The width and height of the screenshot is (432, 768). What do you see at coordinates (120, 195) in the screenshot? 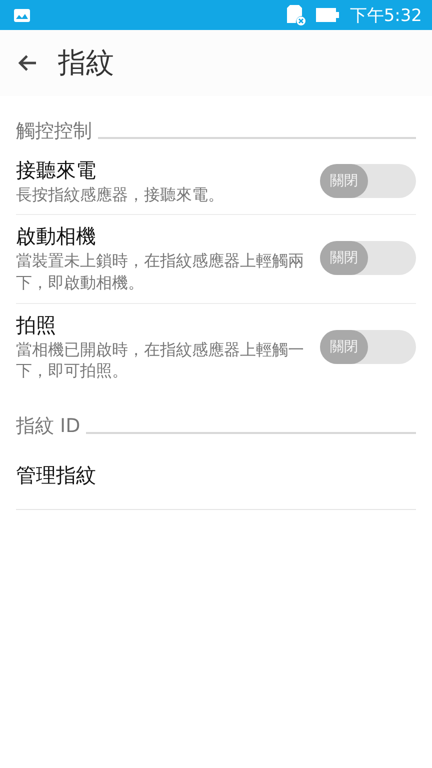
I see `setting-description: 長按指紋感應器，接聽來電。` at bounding box center [120, 195].